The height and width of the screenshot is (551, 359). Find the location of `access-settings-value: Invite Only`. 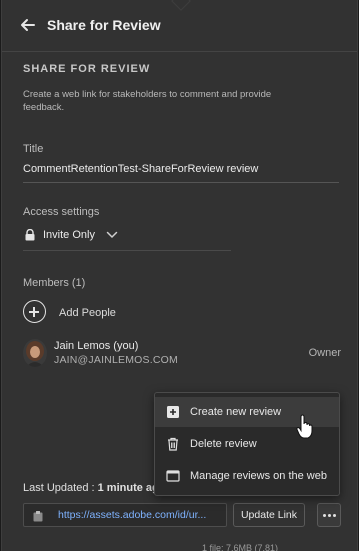

access-settings-value: Invite Only is located at coordinates (69, 235).